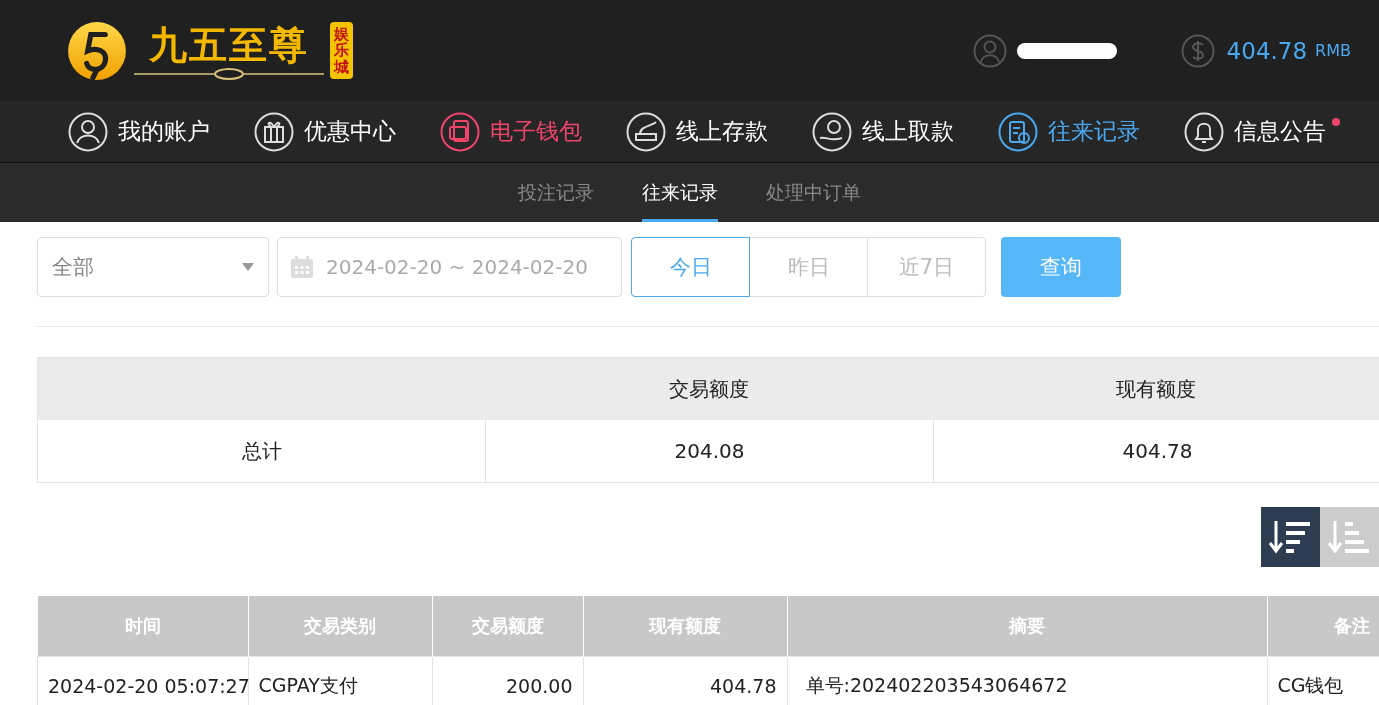 Image resolution: width=1379 pixels, height=705 pixels. Describe the element at coordinates (680, 192) in the screenshot. I see `sub-tab: 往来记录` at that location.